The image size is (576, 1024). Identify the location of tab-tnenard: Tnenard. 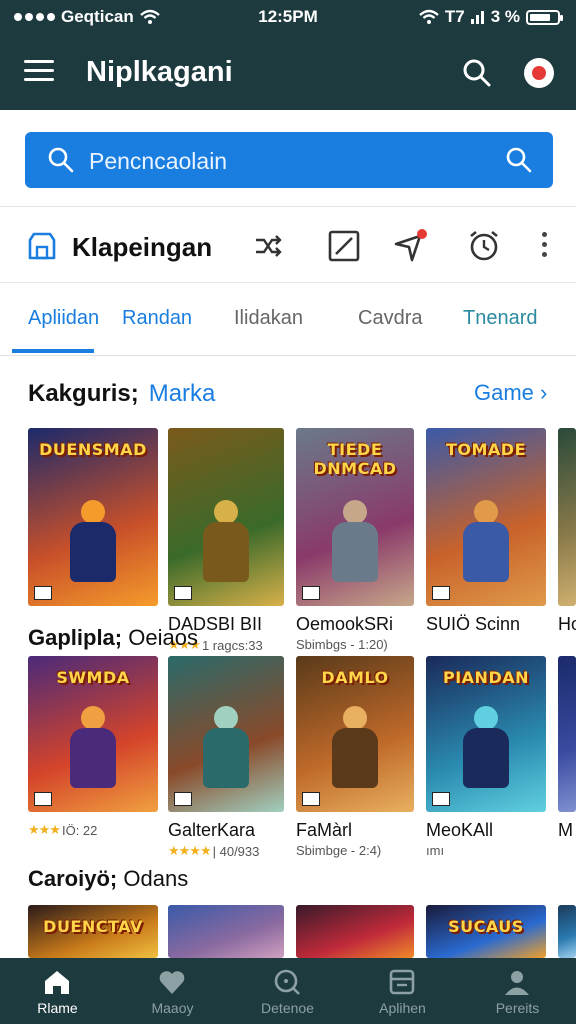
(500, 318).